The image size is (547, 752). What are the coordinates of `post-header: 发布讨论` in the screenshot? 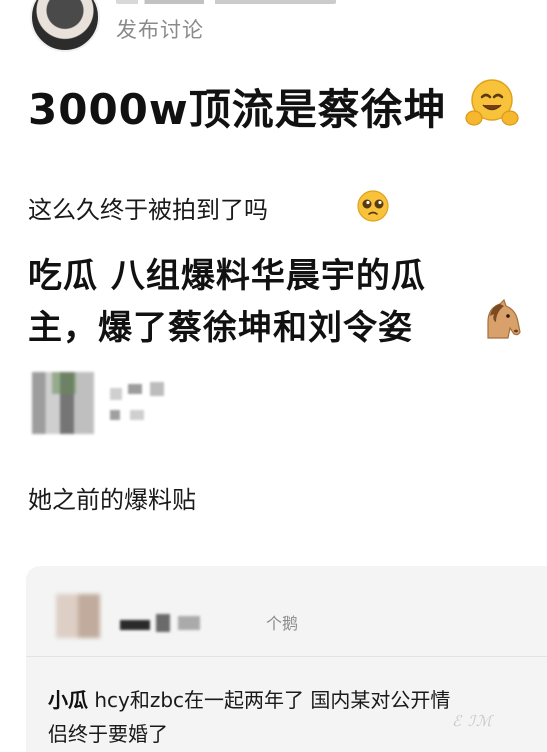 It's located at (273, 26).